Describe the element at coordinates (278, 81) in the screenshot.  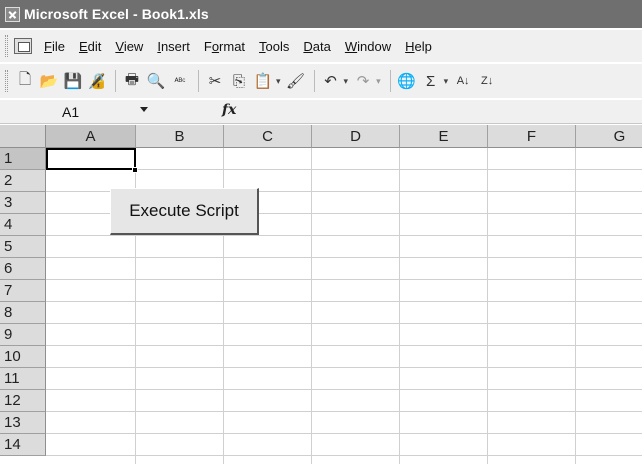
I see `paste-dropdown-icon: ▾` at that location.